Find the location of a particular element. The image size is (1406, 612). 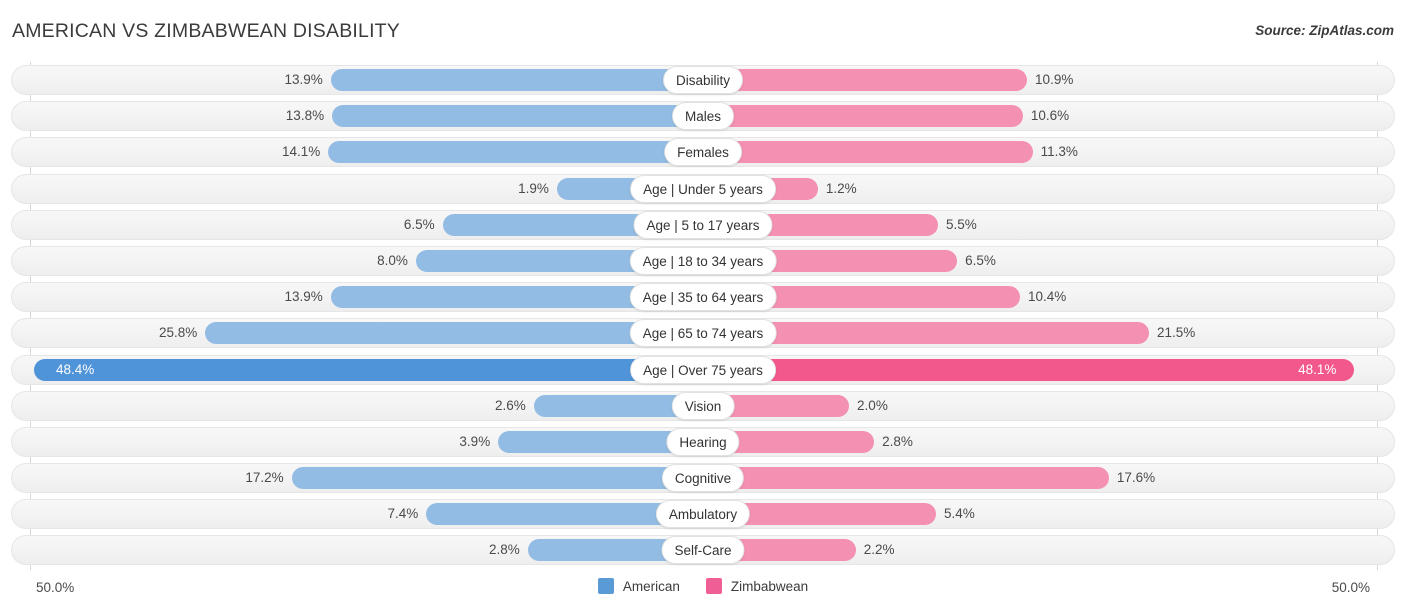

category-label: Vision is located at coordinates (703, 405).